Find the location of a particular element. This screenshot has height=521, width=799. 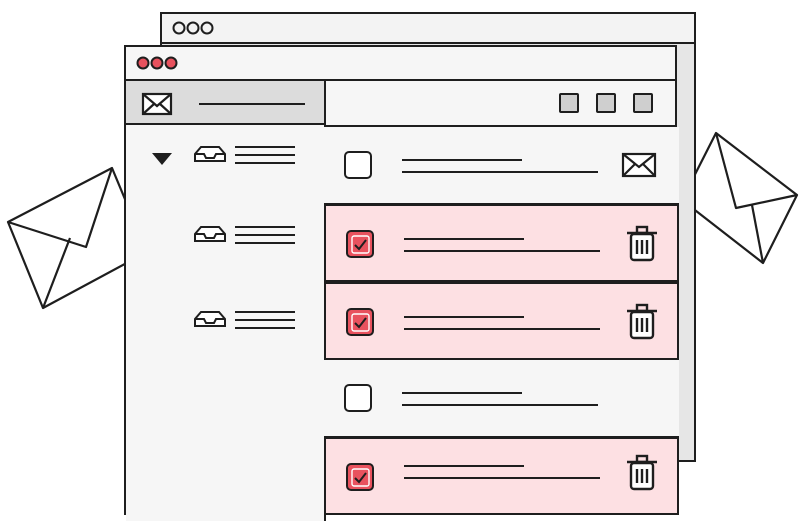

envelope-icon is located at coordinates (639, 165).